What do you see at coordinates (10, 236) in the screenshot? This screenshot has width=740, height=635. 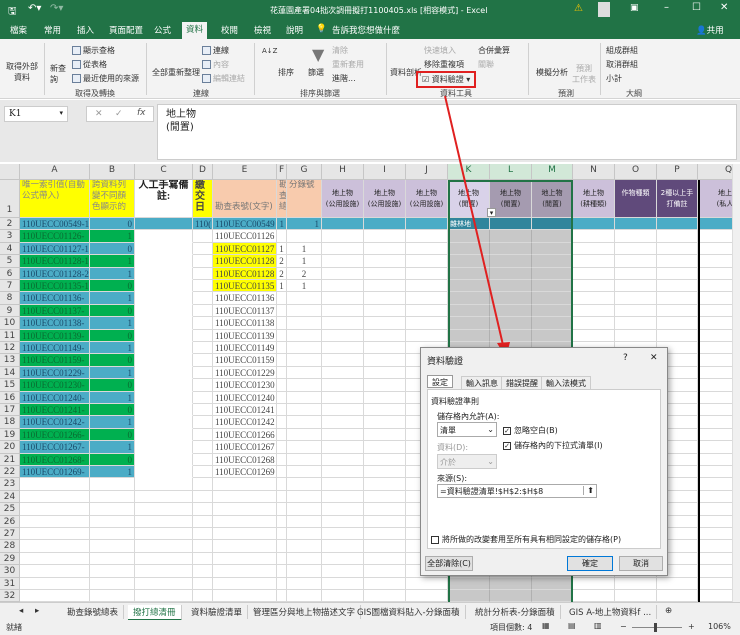 I see `row-header: 3` at bounding box center [10, 236].